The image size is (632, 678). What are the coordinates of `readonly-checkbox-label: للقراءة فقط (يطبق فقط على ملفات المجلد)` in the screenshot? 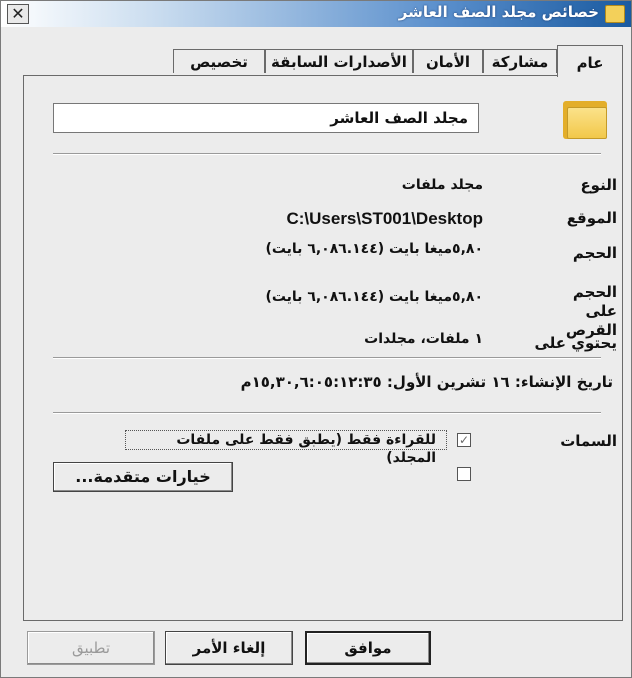 It's located at (286, 448).